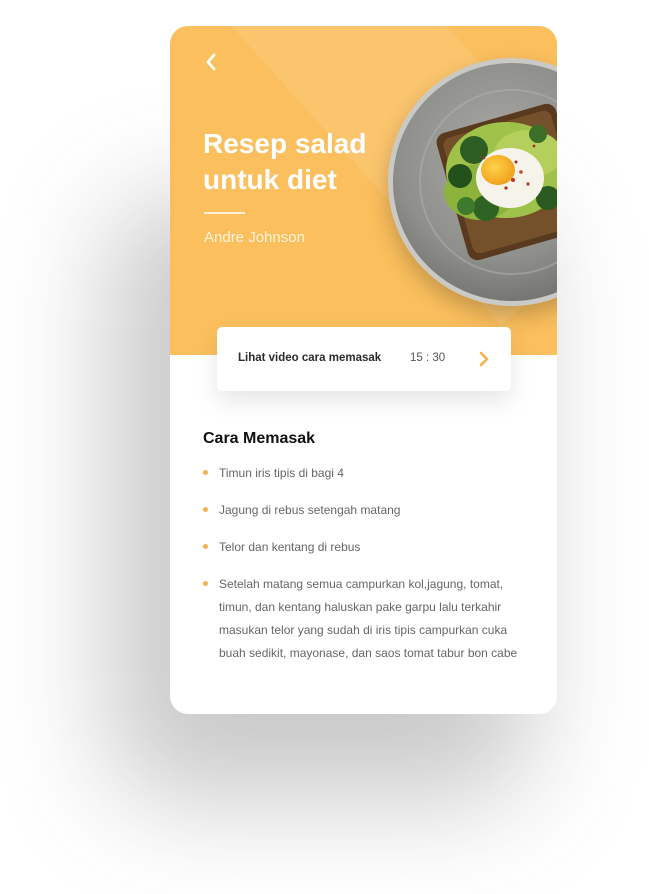 This screenshot has height=894, width=649. Describe the element at coordinates (259, 438) in the screenshot. I see `section-title: Cara Memasak` at that location.